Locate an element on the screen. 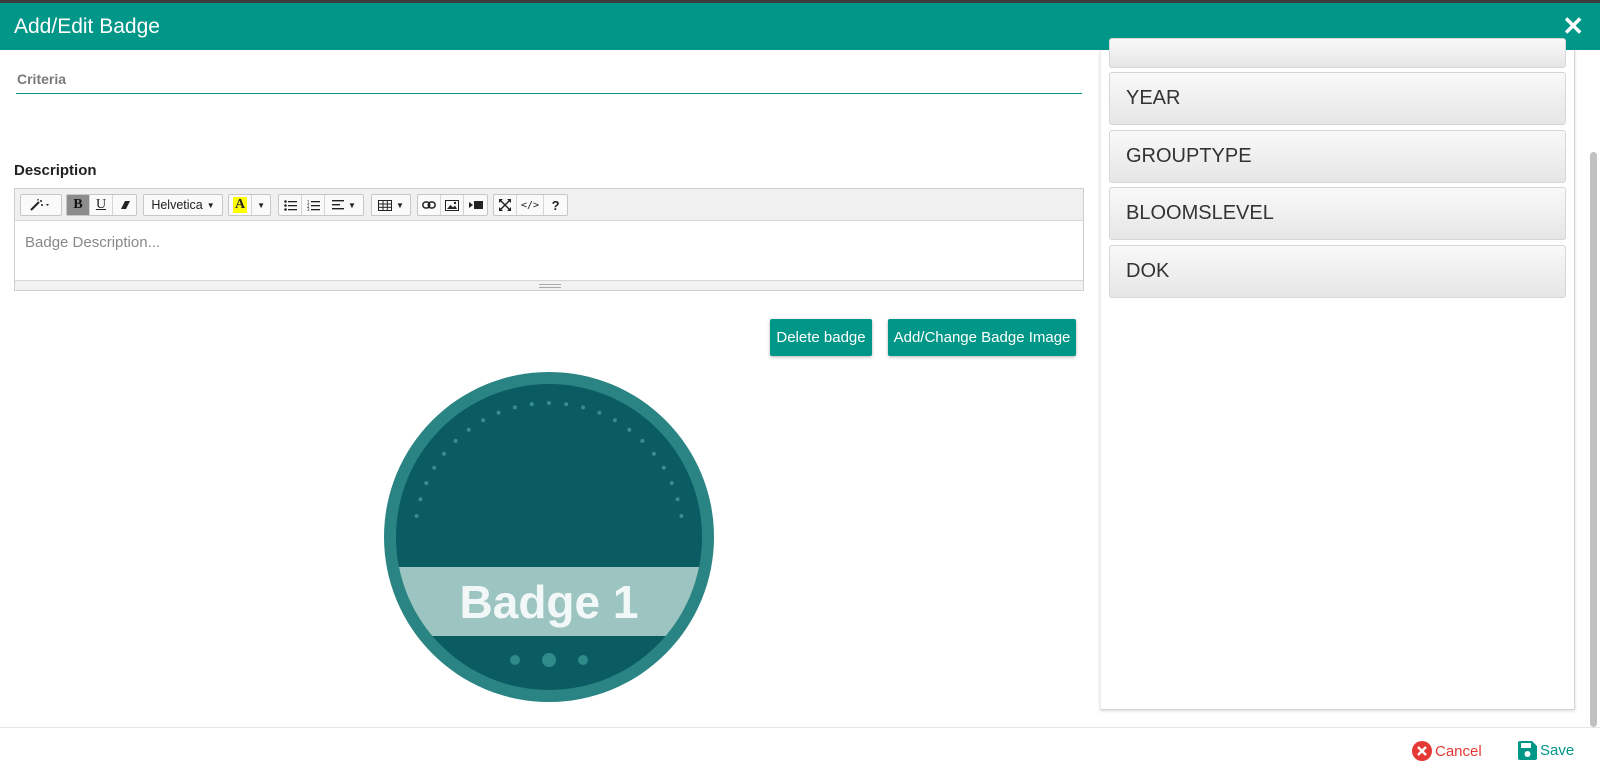  tag-item-year: YEAR is located at coordinates (1337, 98).